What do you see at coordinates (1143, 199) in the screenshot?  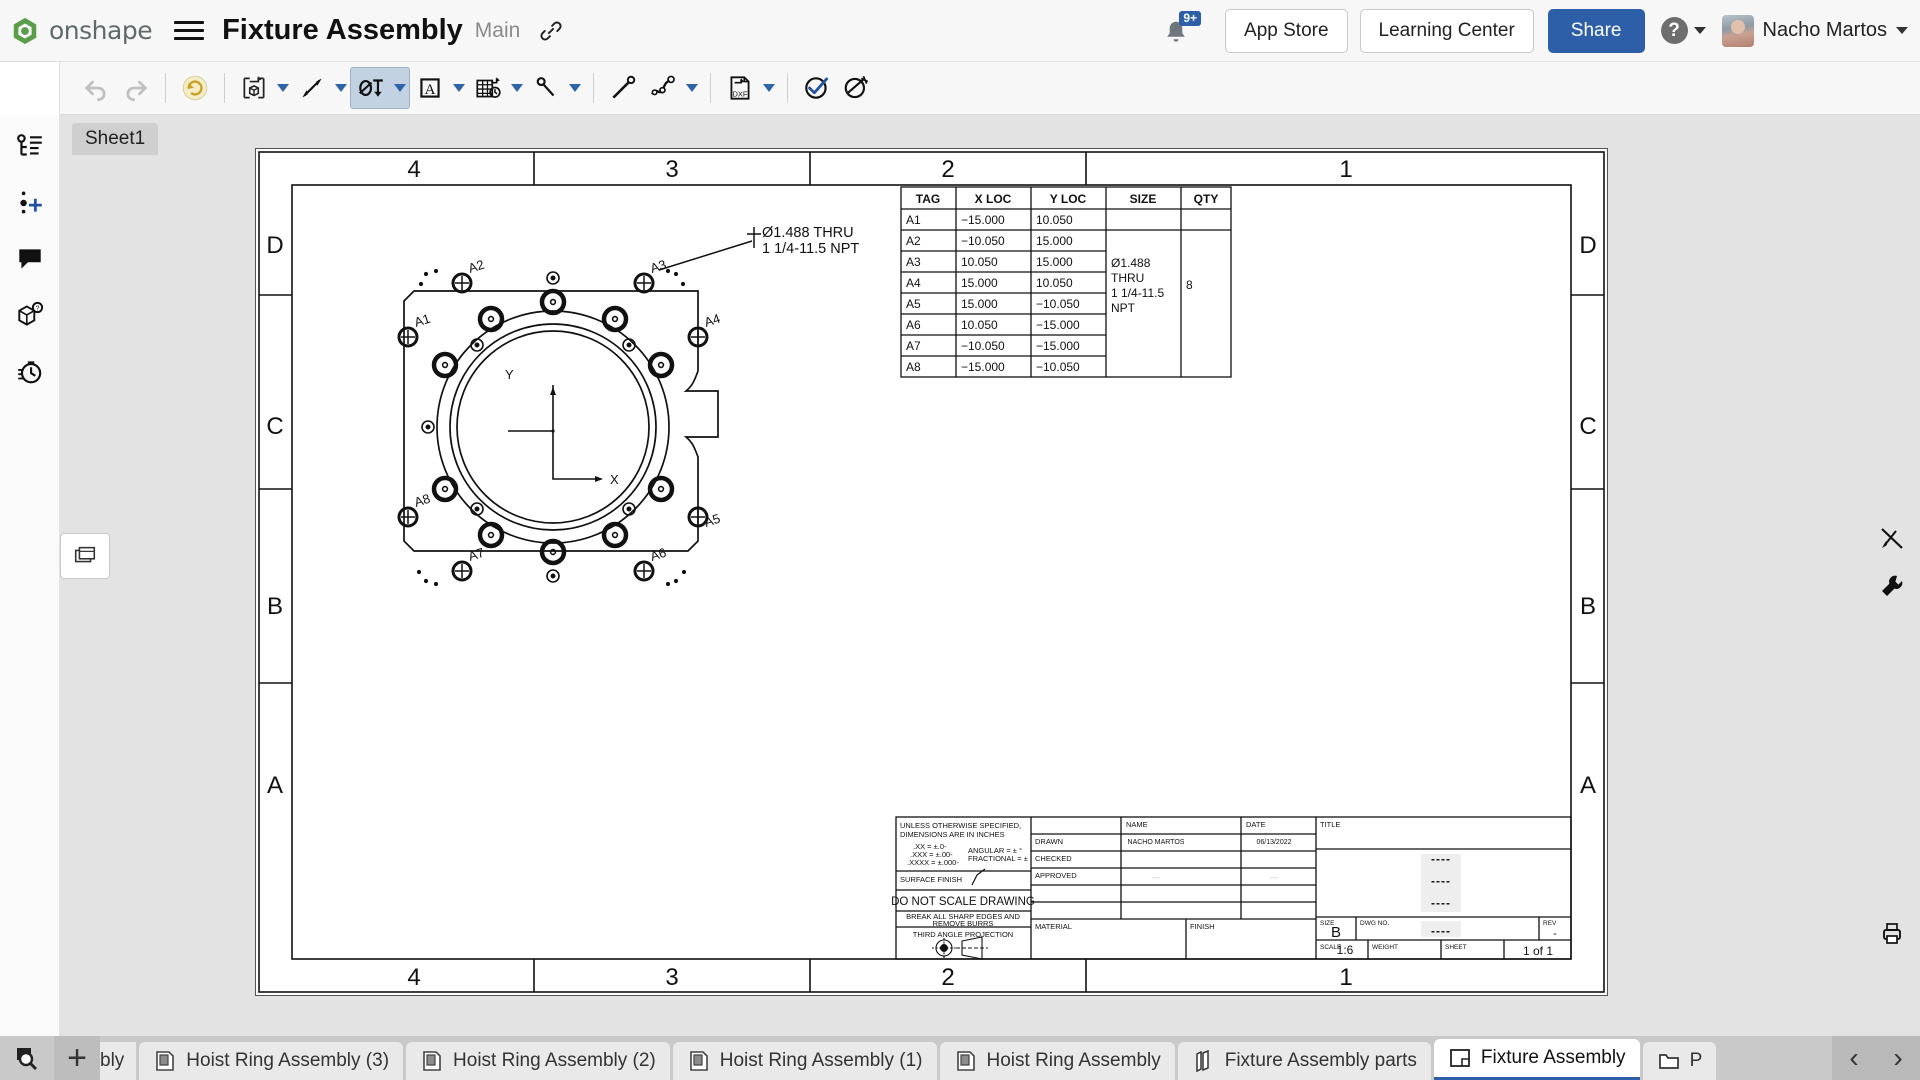 I see `hole-table-header-size: SIZE` at bounding box center [1143, 199].